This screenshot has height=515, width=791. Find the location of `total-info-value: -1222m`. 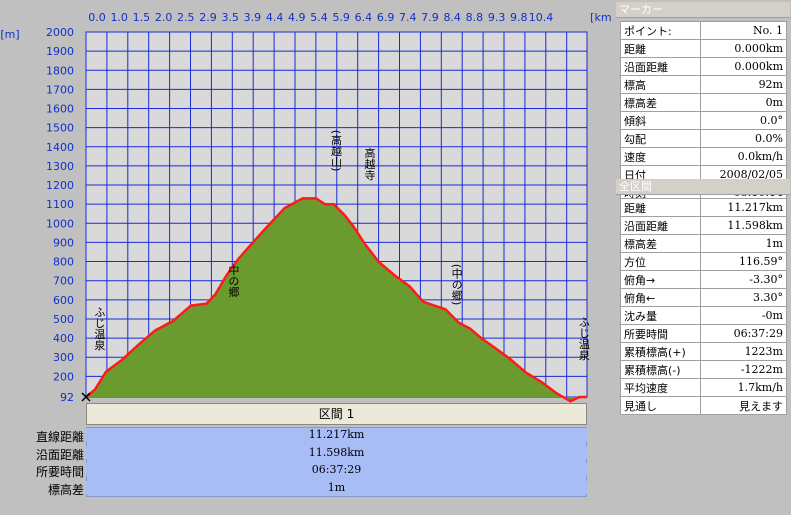

total-info-value: -1222m is located at coordinates (743, 369).